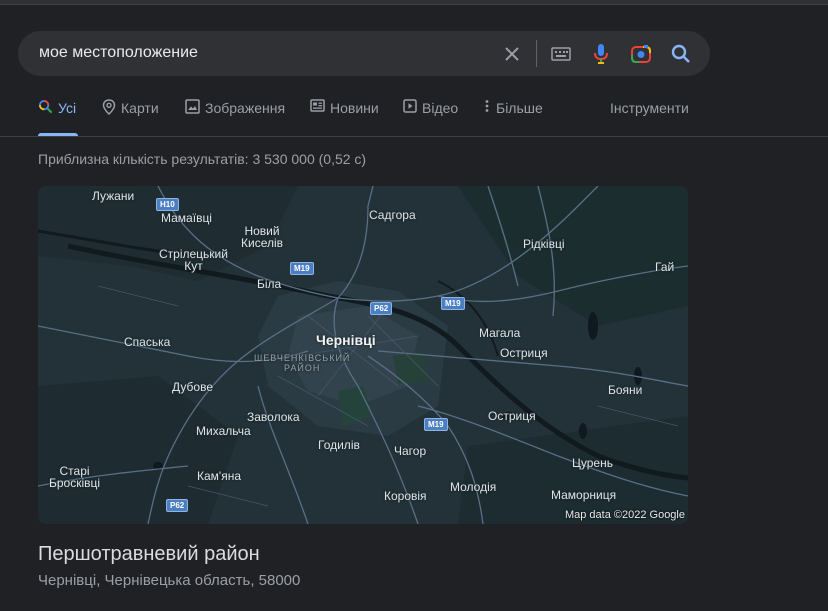  Describe the element at coordinates (302, 363) in the screenshot. I see `map-label-district: ШЕВЧЕНКІВСЬКИЙ РАЙОН` at that location.